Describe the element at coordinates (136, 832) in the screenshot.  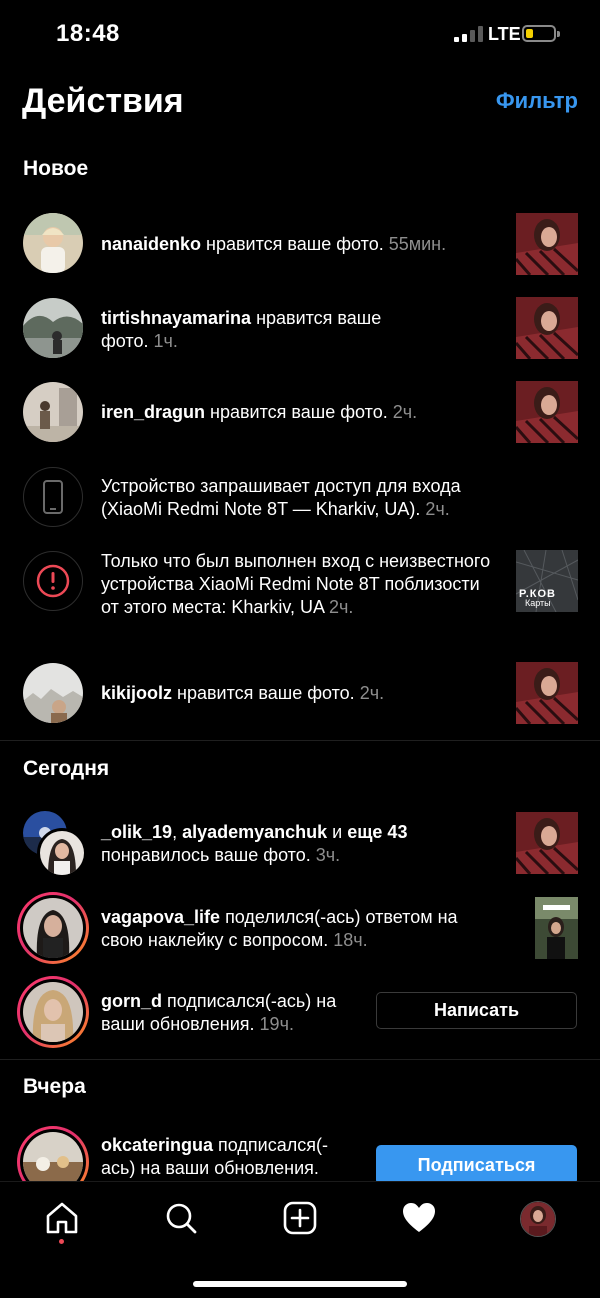
I see `username: _olik_19` at that location.